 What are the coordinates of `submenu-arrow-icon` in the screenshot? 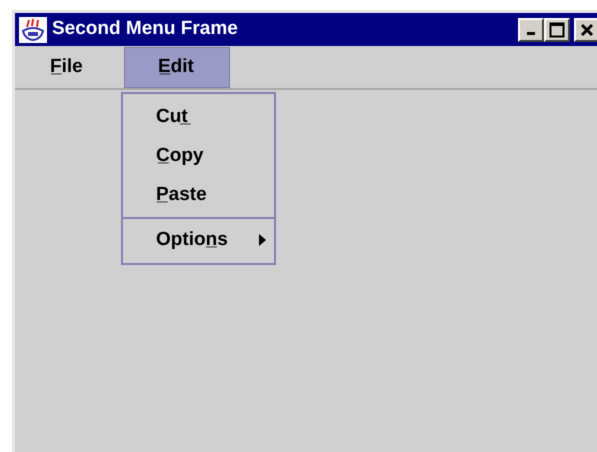 It's located at (262, 240).